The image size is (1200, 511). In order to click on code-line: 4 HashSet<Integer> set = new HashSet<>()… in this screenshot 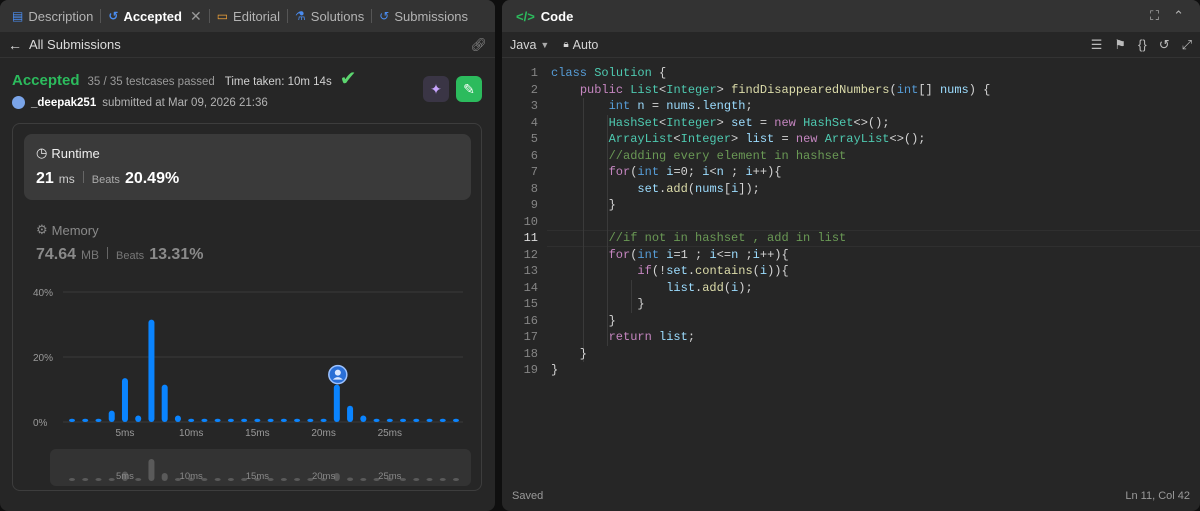, I will do `click(851, 123)`.